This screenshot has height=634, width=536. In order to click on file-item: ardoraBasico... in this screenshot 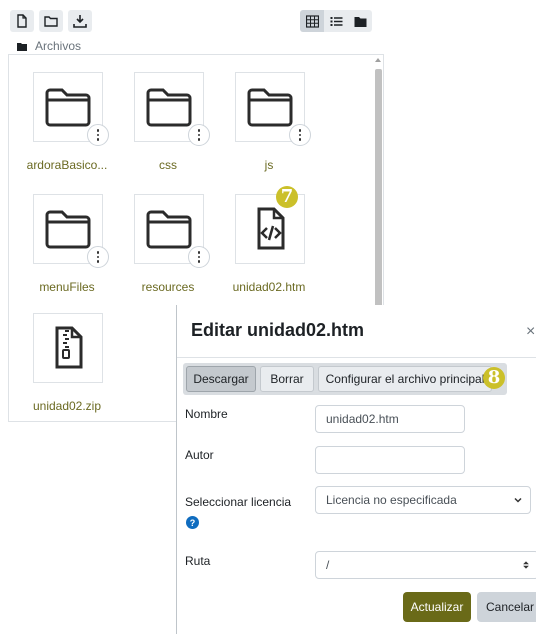, I will do `click(67, 127)`.